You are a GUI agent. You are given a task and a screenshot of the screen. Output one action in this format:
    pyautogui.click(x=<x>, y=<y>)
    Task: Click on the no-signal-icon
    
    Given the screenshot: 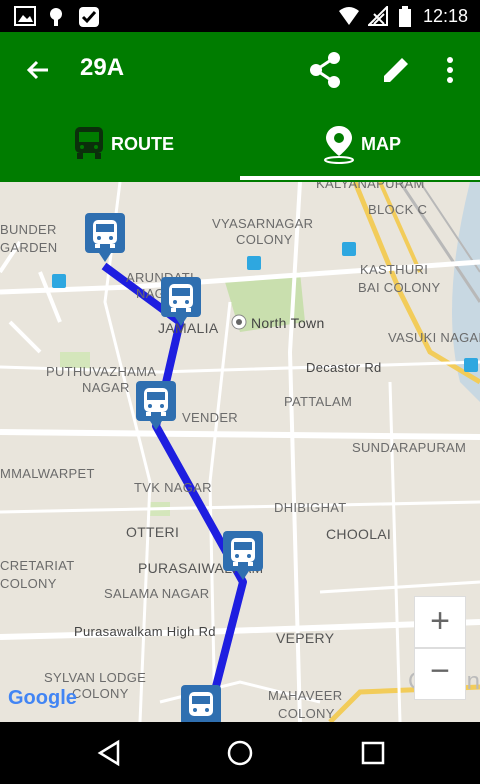 What is the action you would take?
    pyautogui.click(x=377, y=17)
    